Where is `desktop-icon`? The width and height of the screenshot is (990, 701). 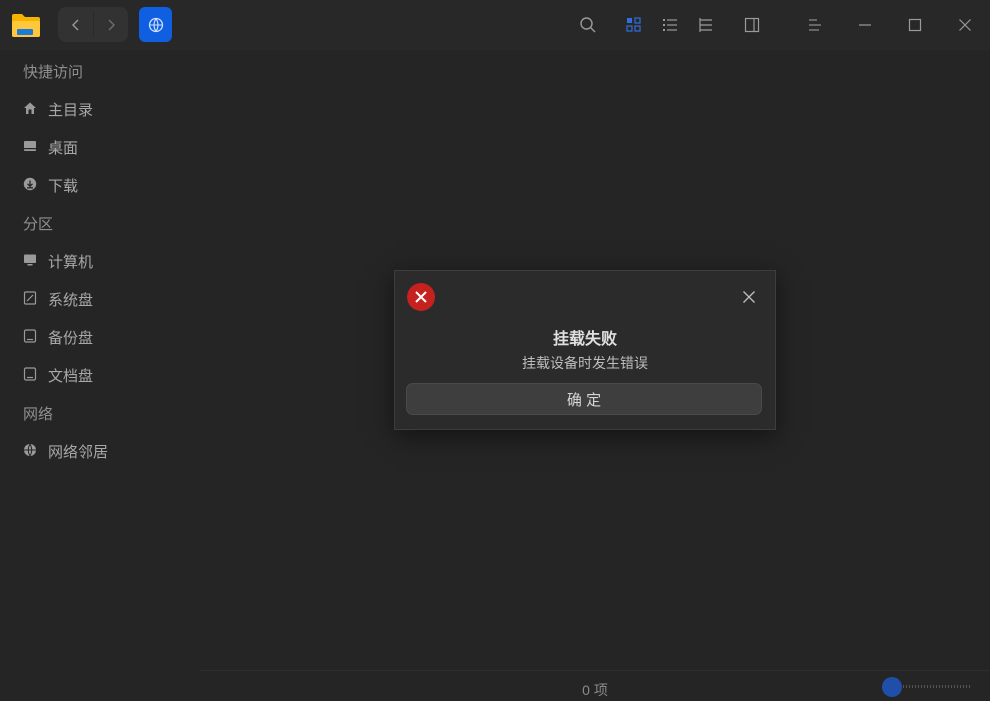 desktop-icon is located at coordinates (30, 146).